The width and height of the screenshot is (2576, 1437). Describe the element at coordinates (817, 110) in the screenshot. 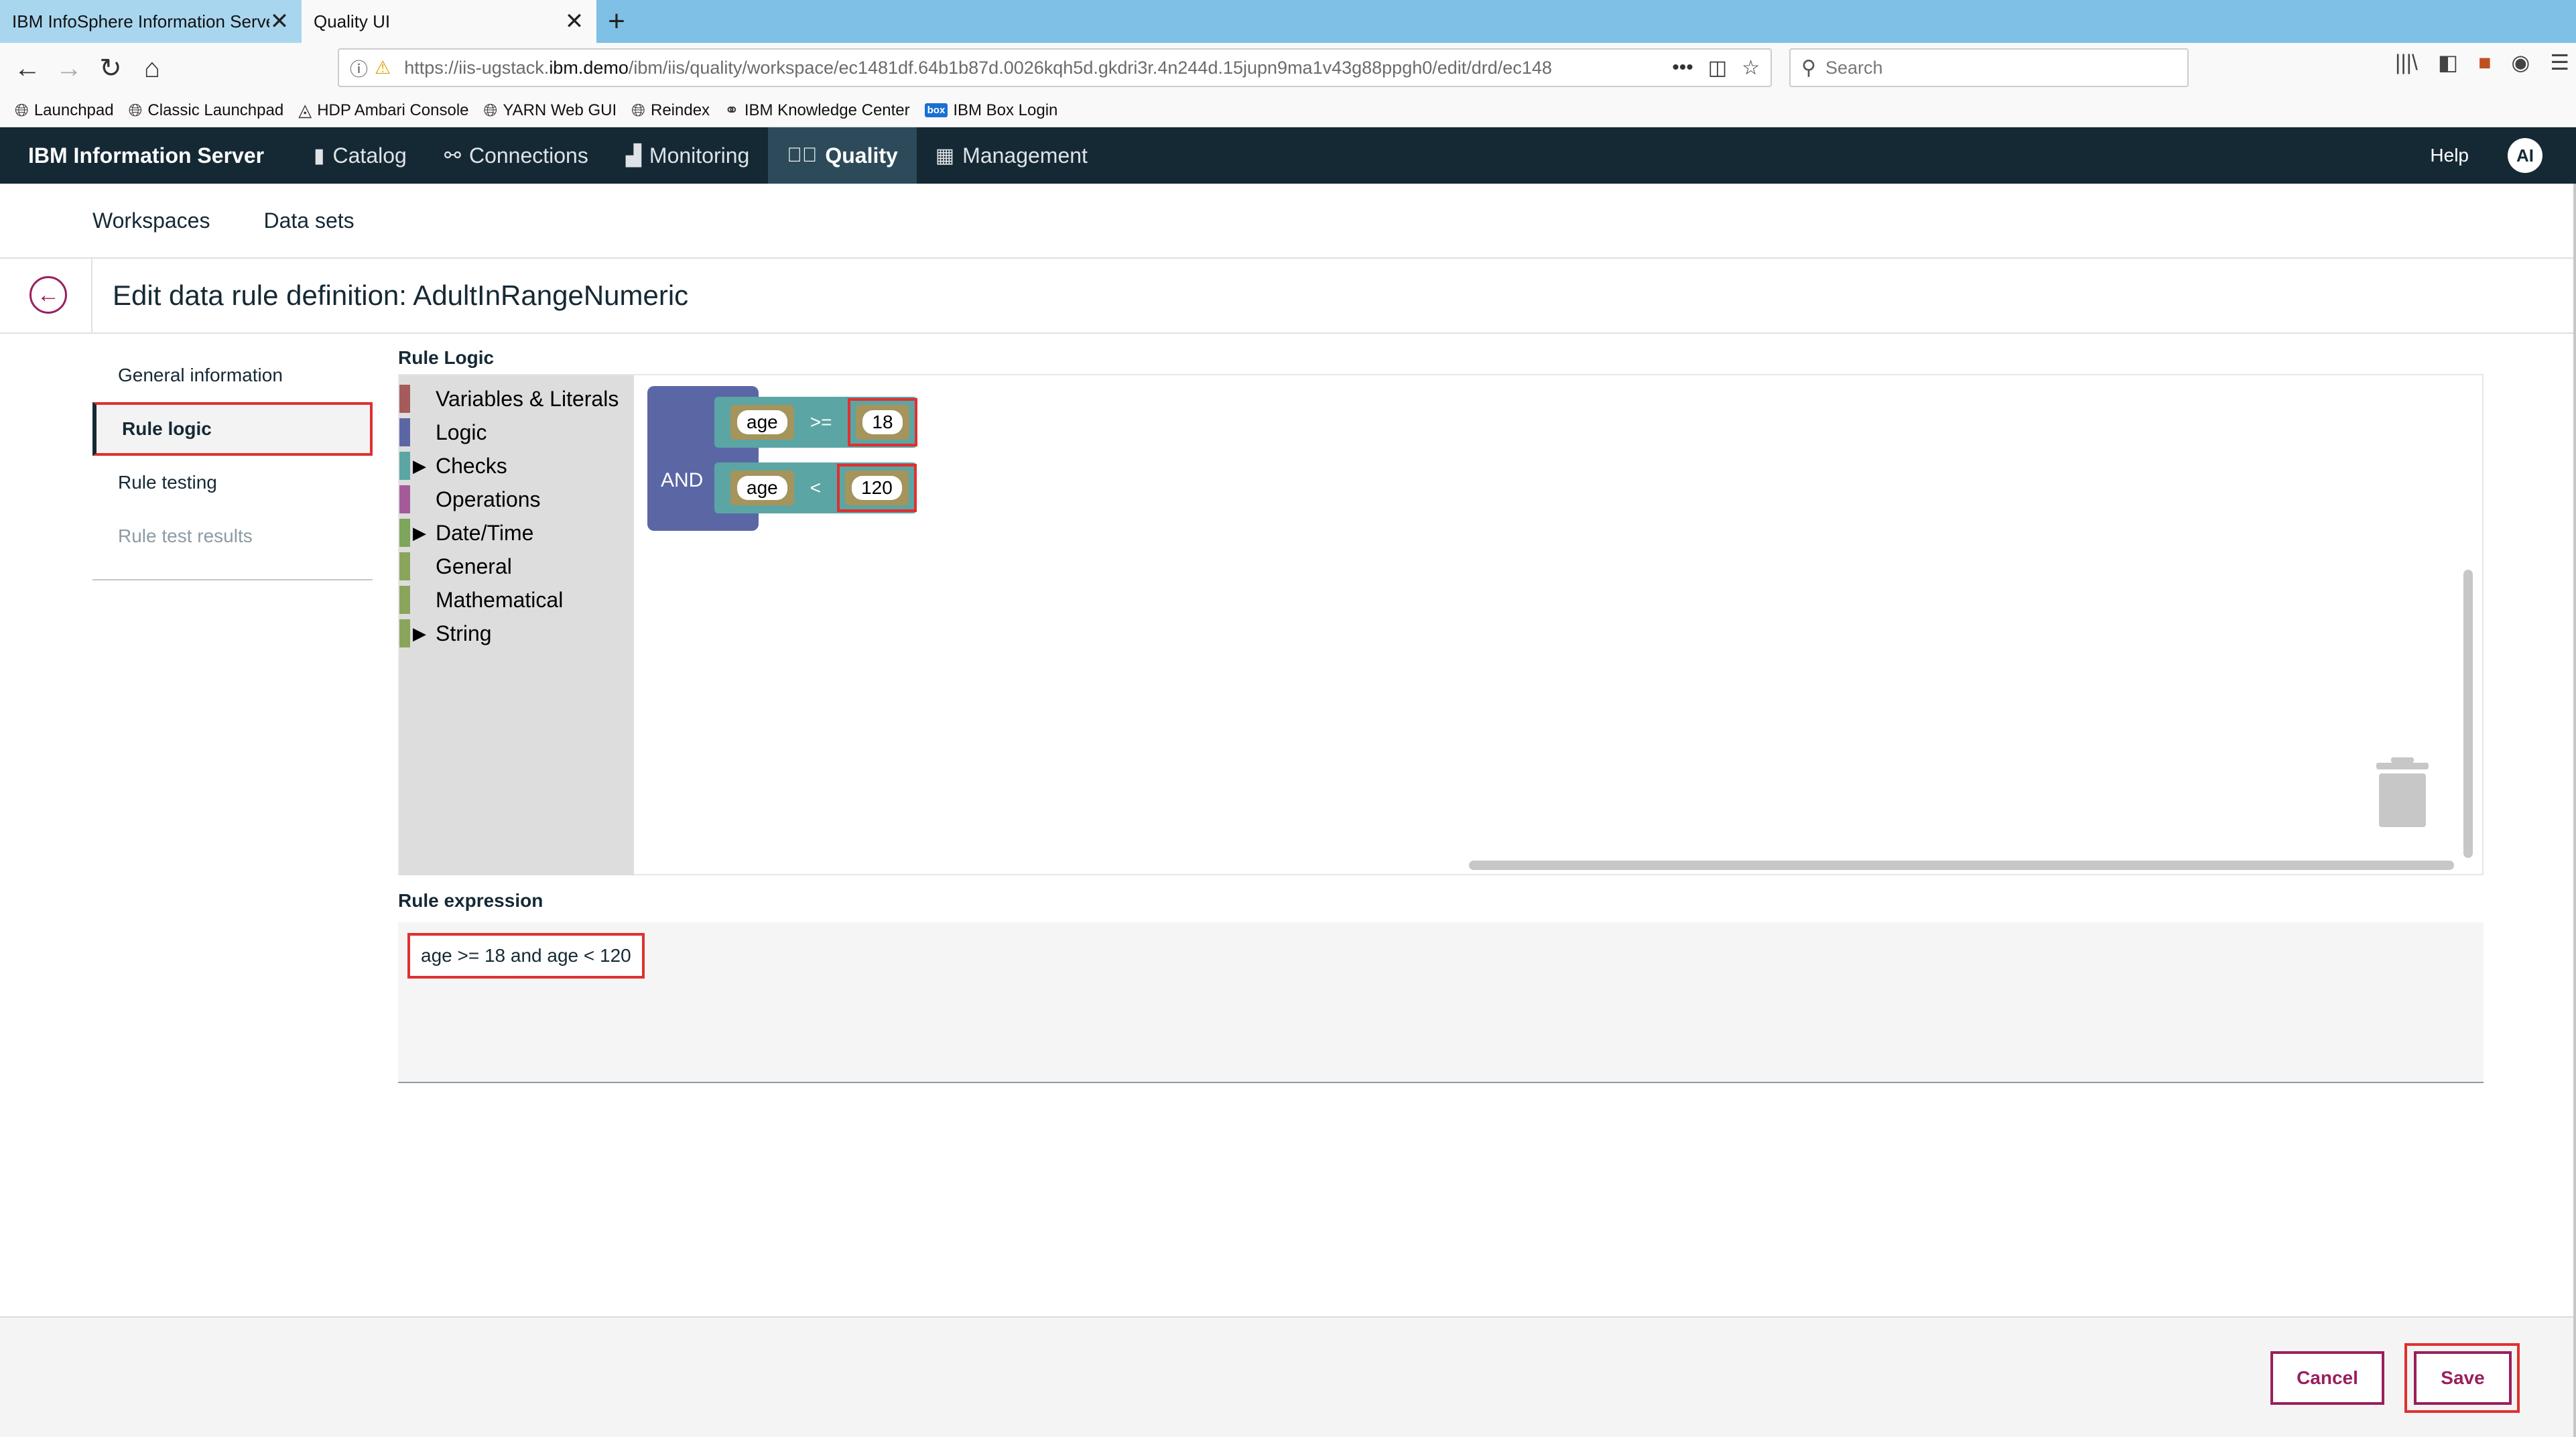

I see `bookmark-knowledge-center: ⚭ IBM Knowledge Center` at that location.